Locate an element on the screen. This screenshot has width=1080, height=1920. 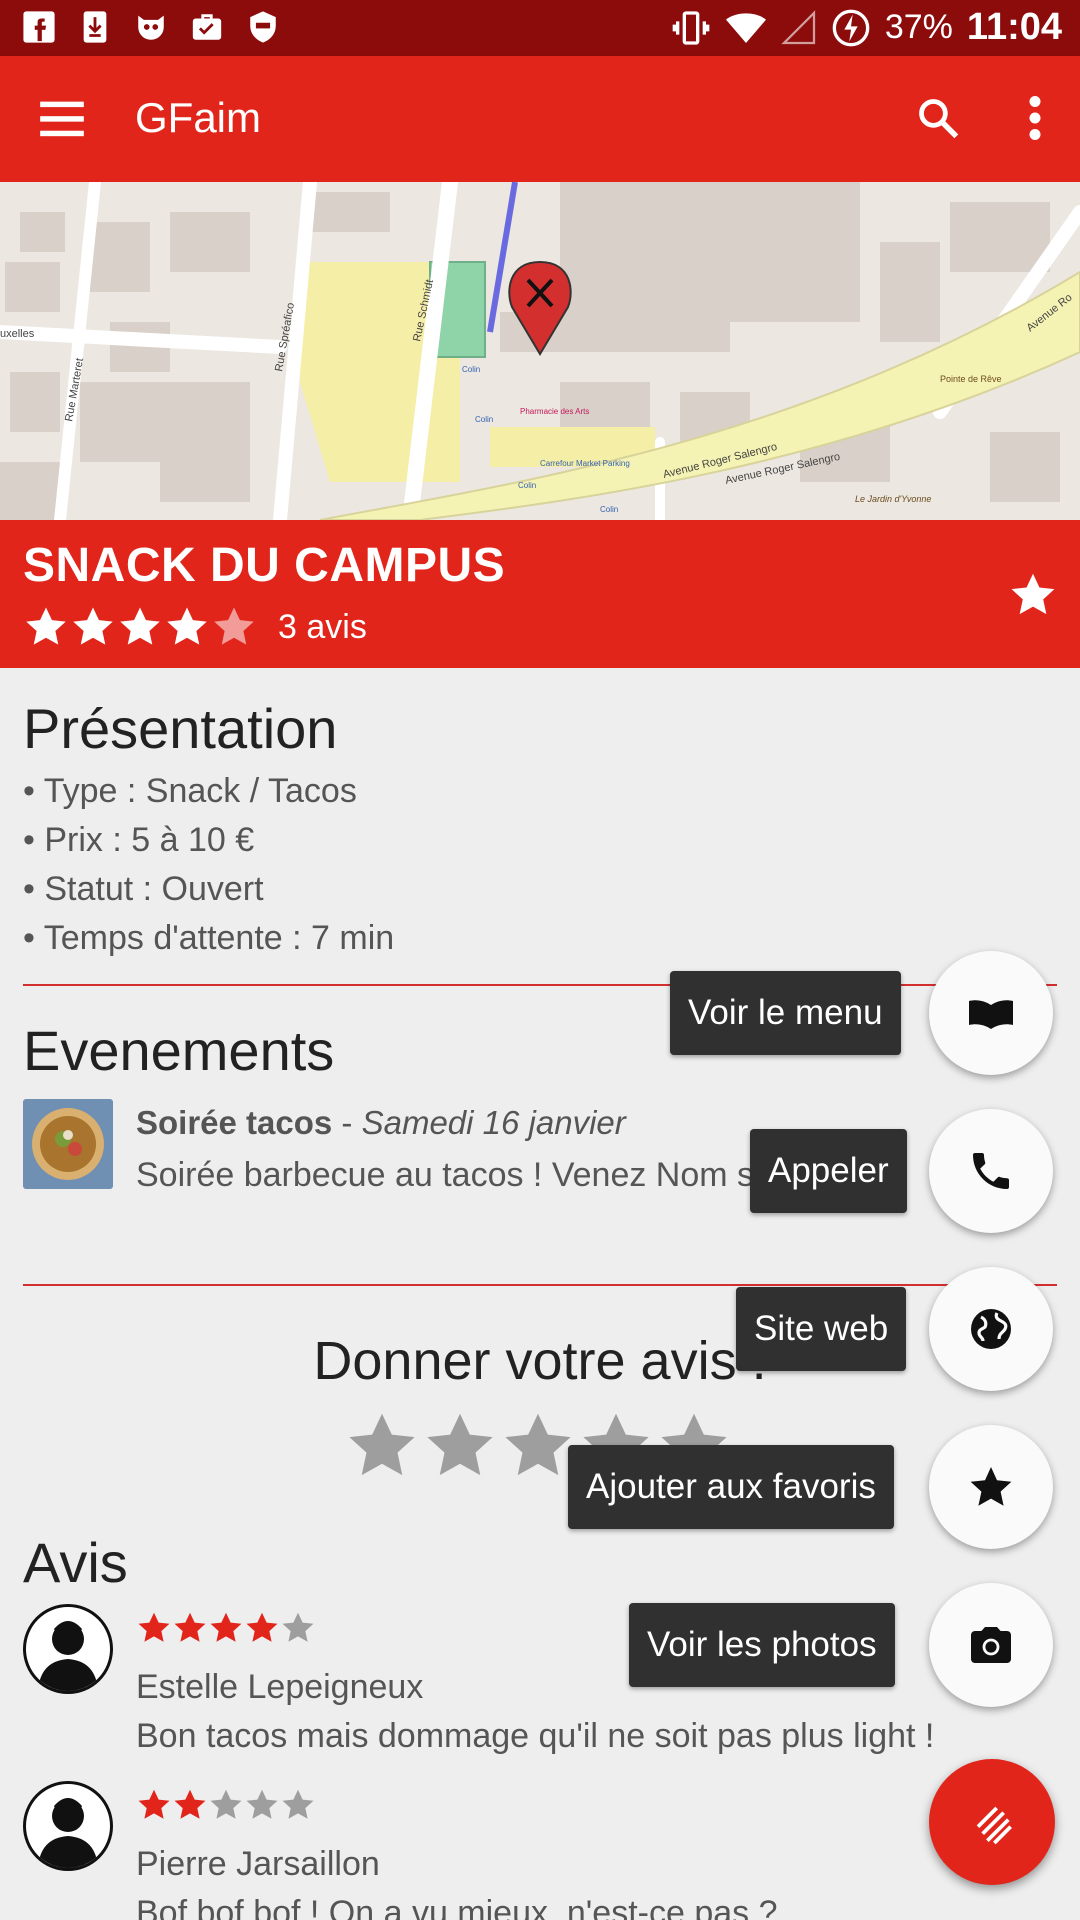
battery-percent: 37% is located at coordinates (918, 27).